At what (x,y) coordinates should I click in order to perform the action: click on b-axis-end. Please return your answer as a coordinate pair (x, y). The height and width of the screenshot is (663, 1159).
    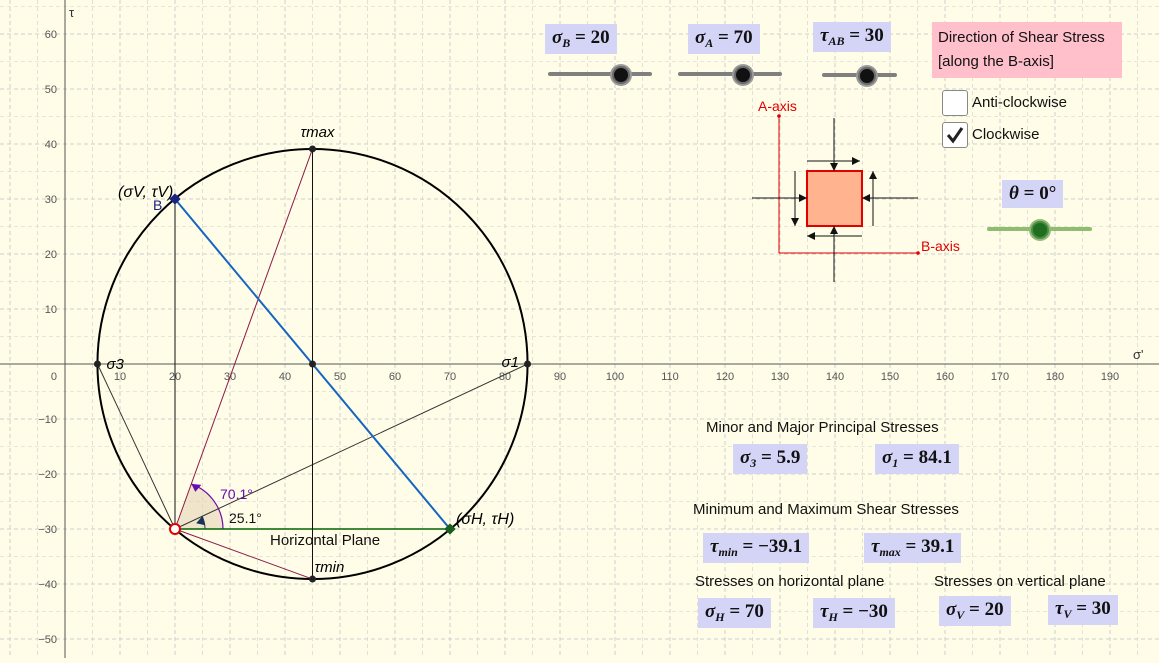
    Looking at the image, I should click on (918, 253).